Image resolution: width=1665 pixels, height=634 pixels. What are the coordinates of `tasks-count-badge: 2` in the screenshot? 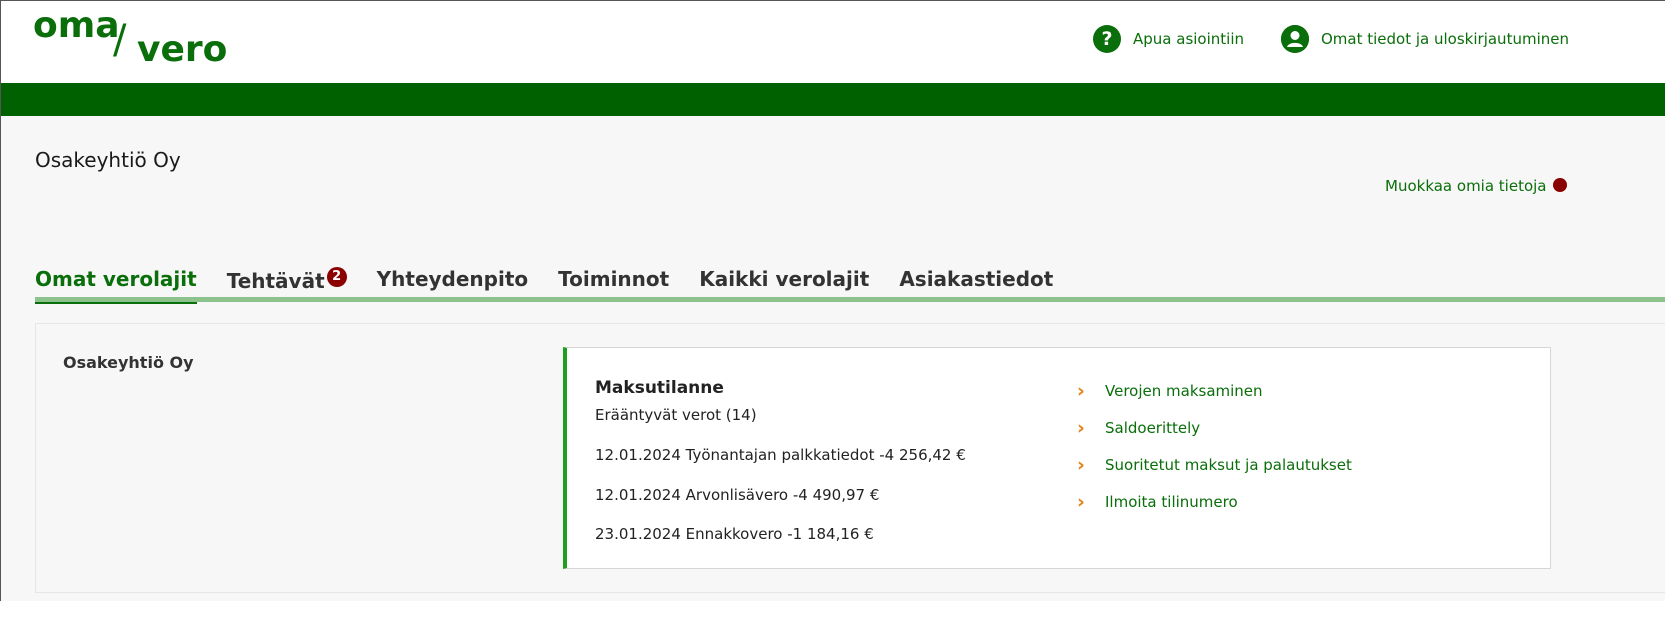 It's located at (336, 277).